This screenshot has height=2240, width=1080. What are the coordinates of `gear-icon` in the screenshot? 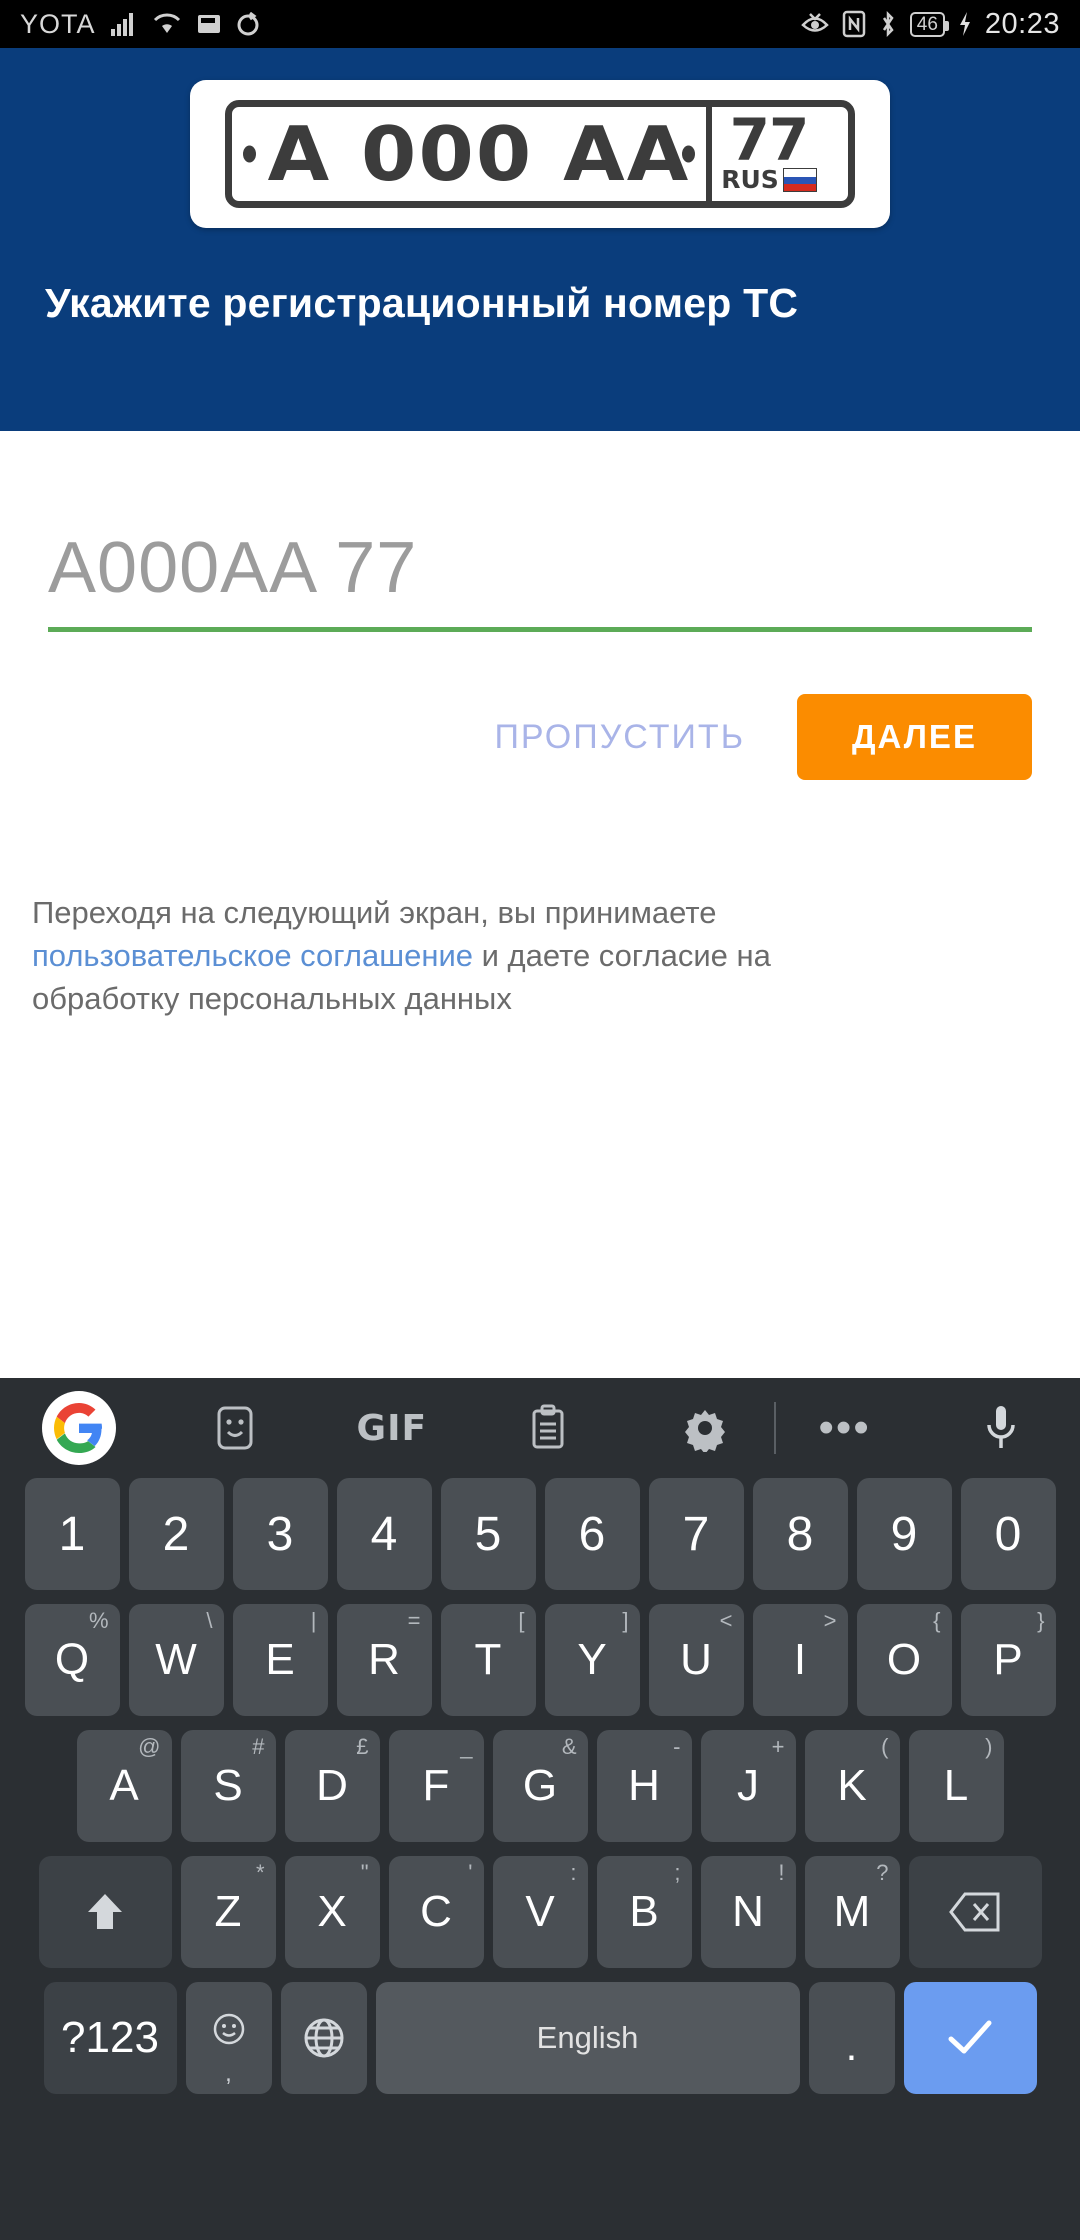 It's located at (705, 1428).